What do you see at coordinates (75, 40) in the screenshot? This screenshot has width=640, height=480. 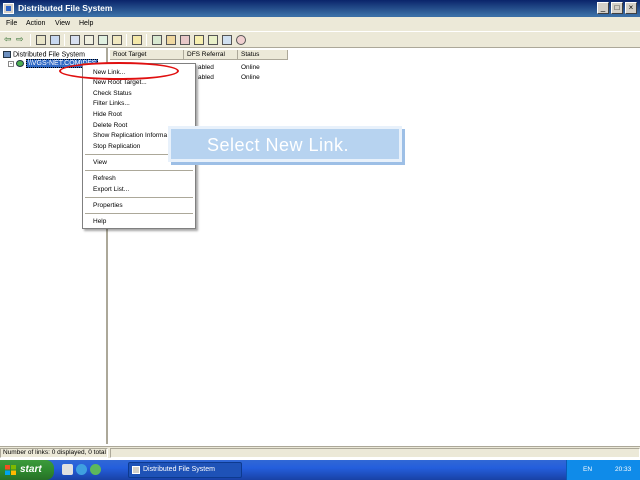 I see `new-window-icon` at bounding box center [75, 40].